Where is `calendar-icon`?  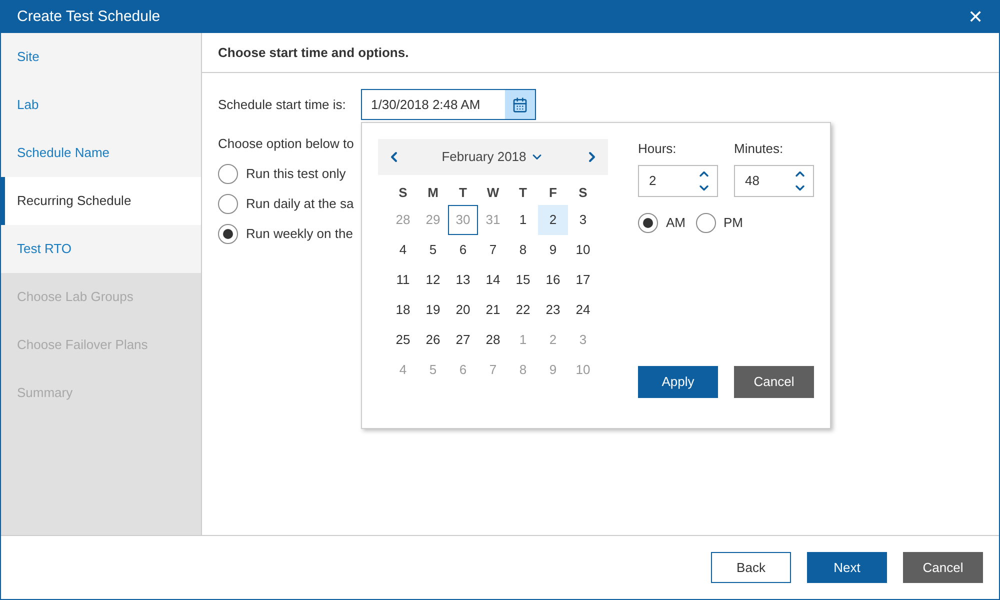
calendar-icon is located at coordinates (520, 104).